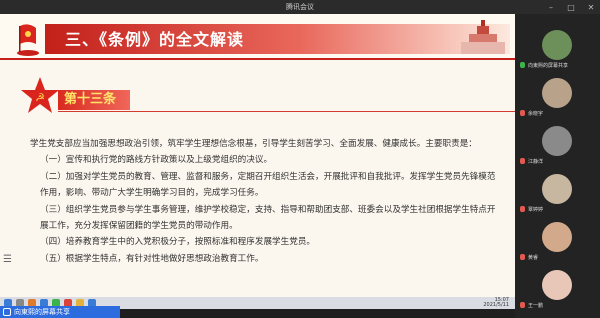 The height and width of the screenshot is (318, 600). I want to click on party-star-icon: ☭, so click(40, 95).